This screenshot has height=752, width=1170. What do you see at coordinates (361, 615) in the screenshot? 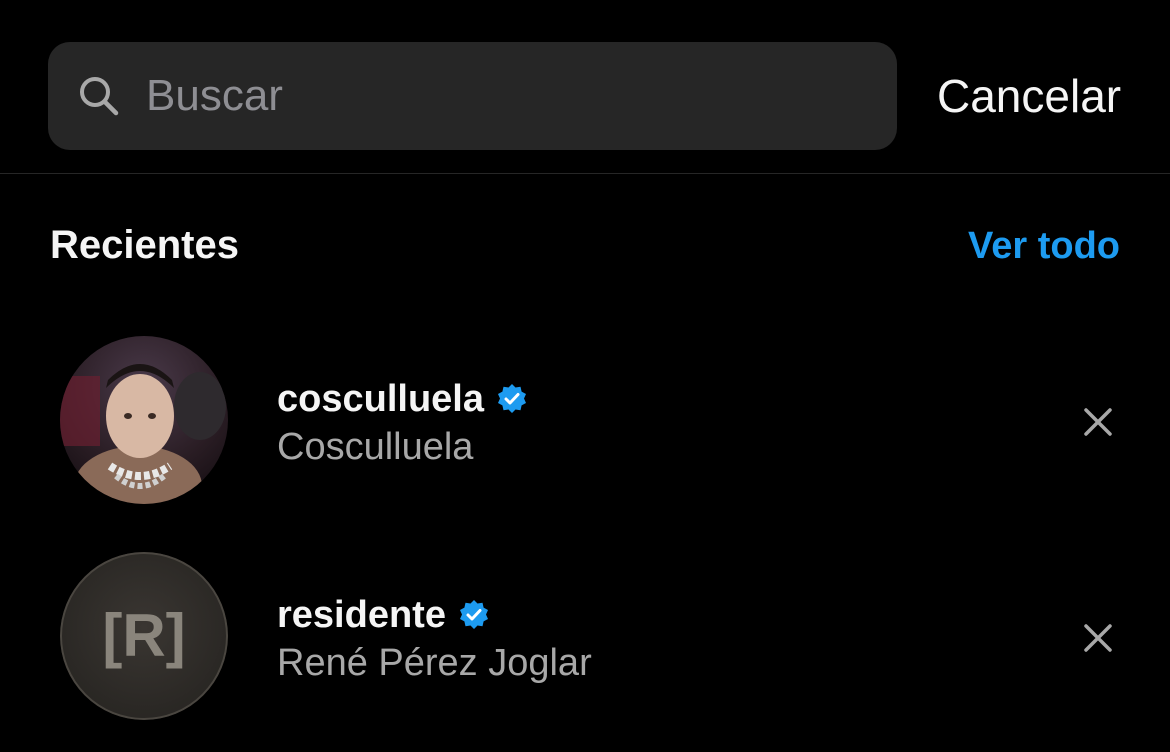
I see `username: residente` at bounding box center [361, 615].